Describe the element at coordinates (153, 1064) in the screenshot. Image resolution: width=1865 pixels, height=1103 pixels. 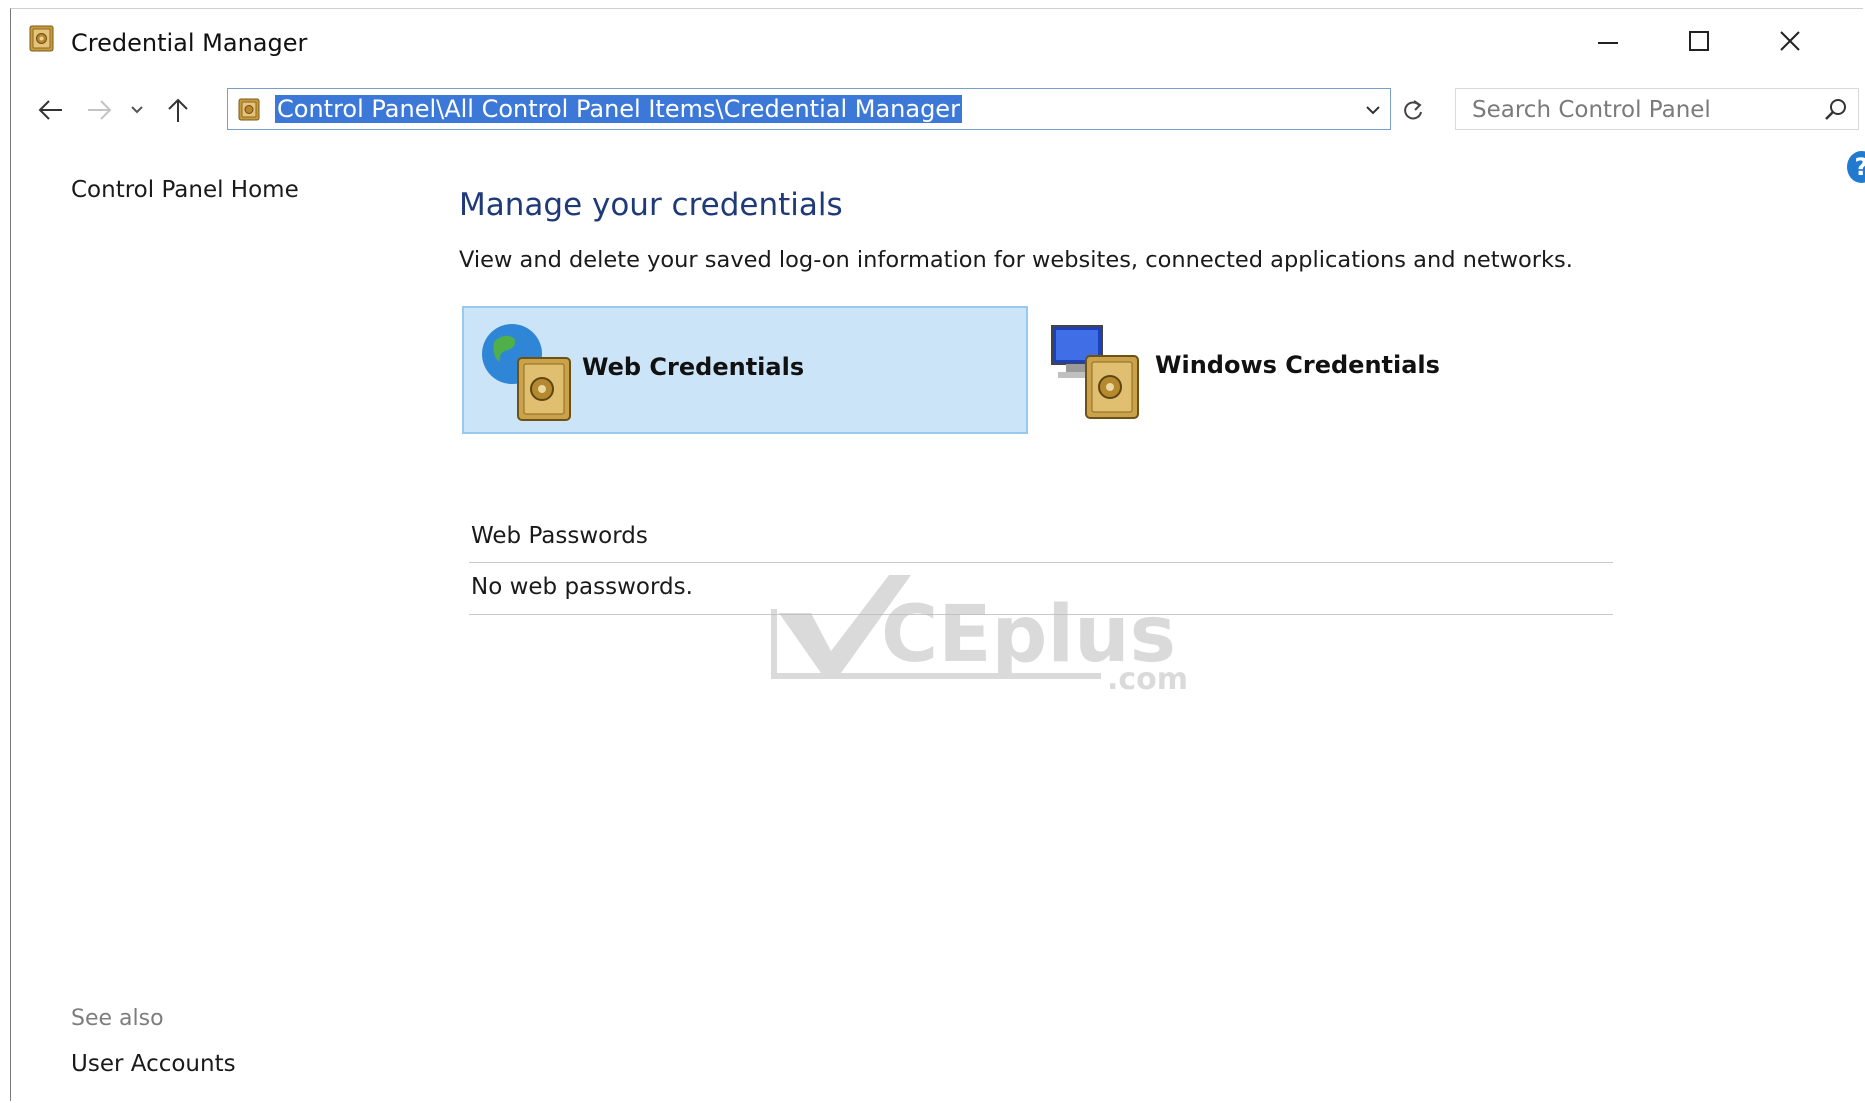
I see `user-accounts-link: User Accounts` at that location.